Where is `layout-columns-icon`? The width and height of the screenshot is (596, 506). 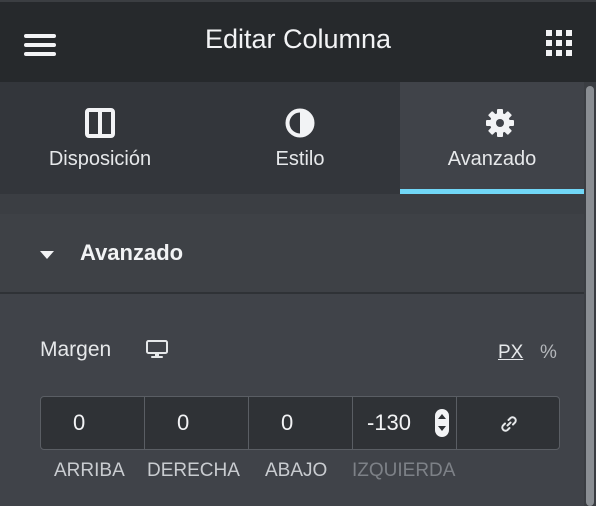
layout-columns-icon is located at coordinates (100, 123).